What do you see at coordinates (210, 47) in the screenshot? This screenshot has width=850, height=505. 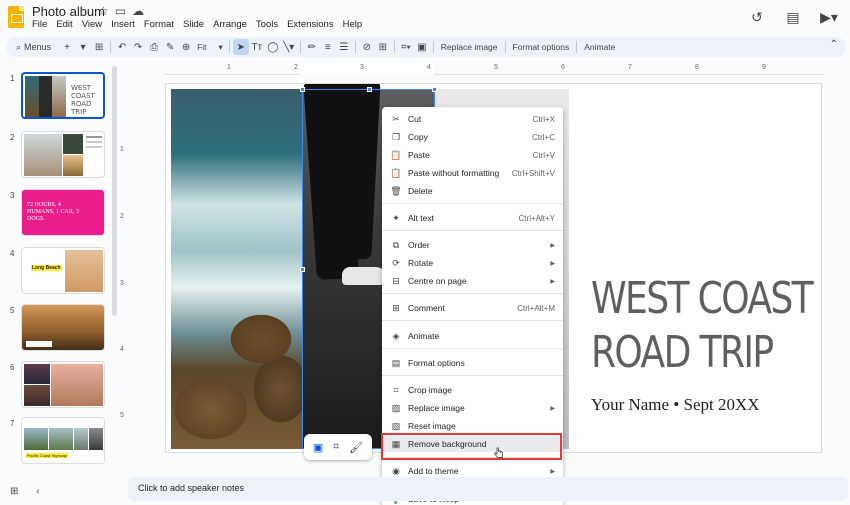 I see `zoom-select: Fit ▾` at bounding box center [210, 47].